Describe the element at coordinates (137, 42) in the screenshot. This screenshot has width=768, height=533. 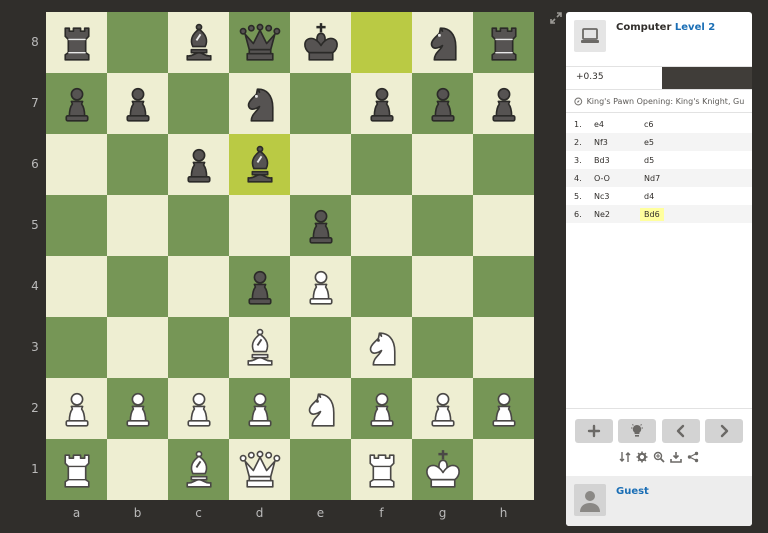
I see `square-b8` at that location.